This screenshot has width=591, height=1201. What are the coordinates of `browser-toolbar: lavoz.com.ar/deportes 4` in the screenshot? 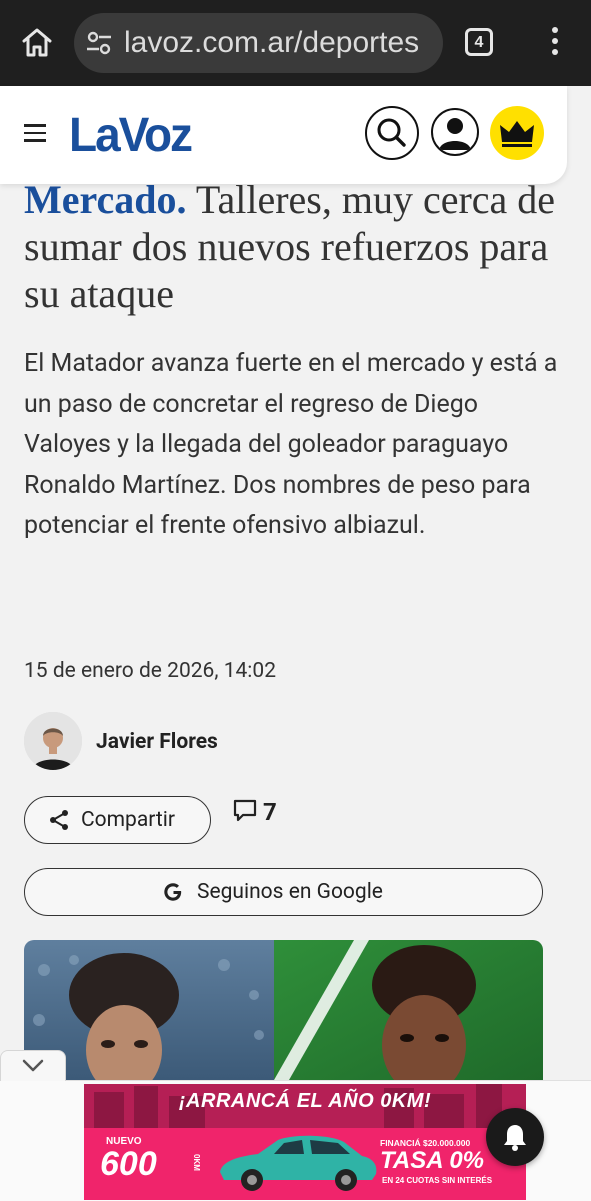 It's located at (295, 43).